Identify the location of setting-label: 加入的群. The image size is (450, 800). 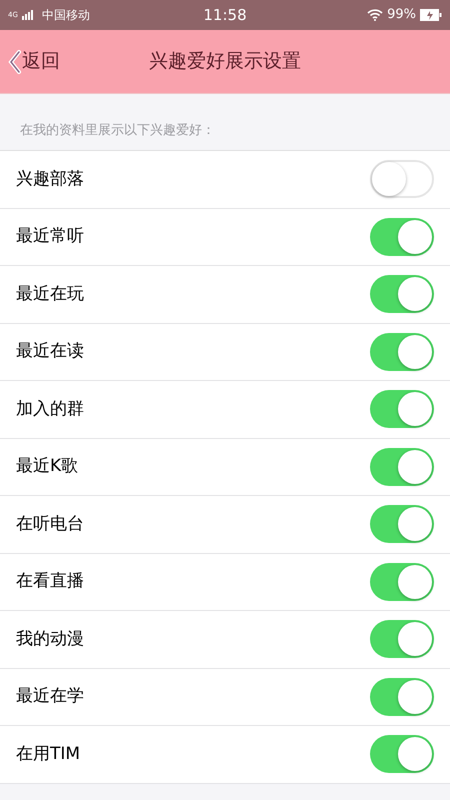
(50, 409).